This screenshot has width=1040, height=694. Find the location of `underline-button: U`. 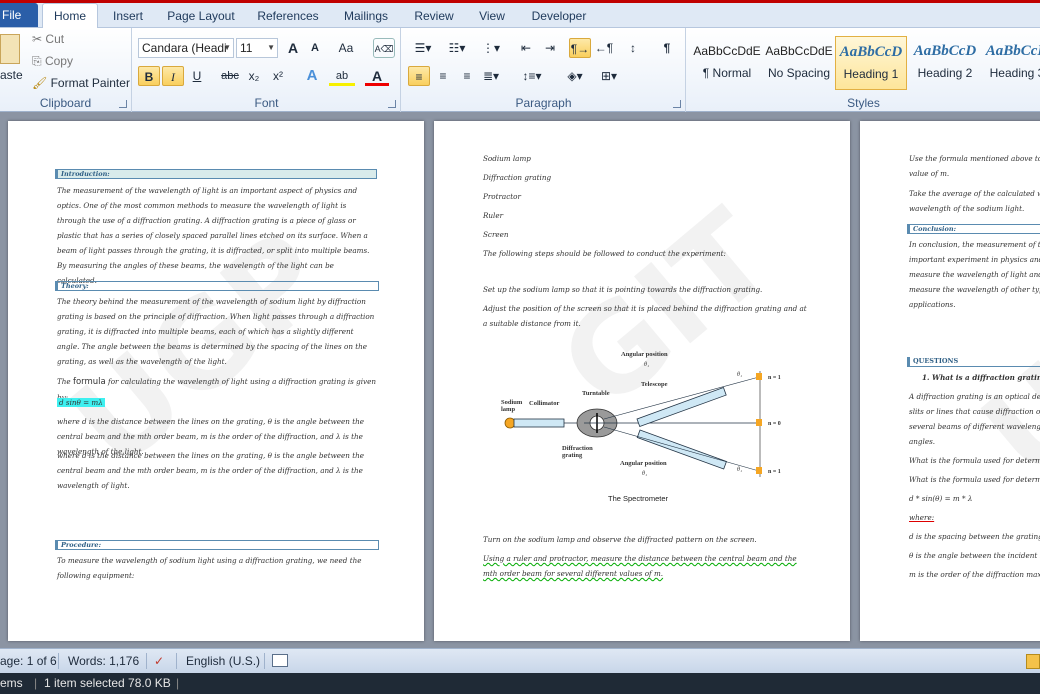

underline-button: U is located at coordinates (197, 76).